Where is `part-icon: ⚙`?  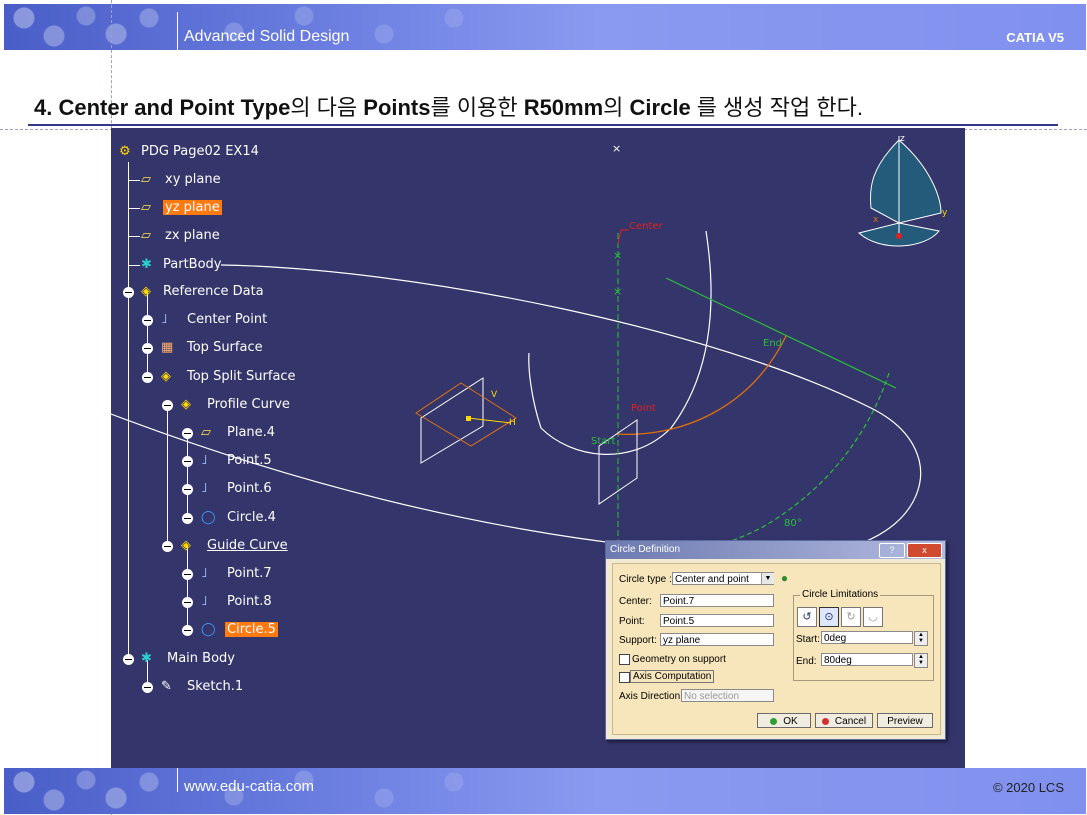 part-icon: ⚙ is located at coordinates (125, 151).